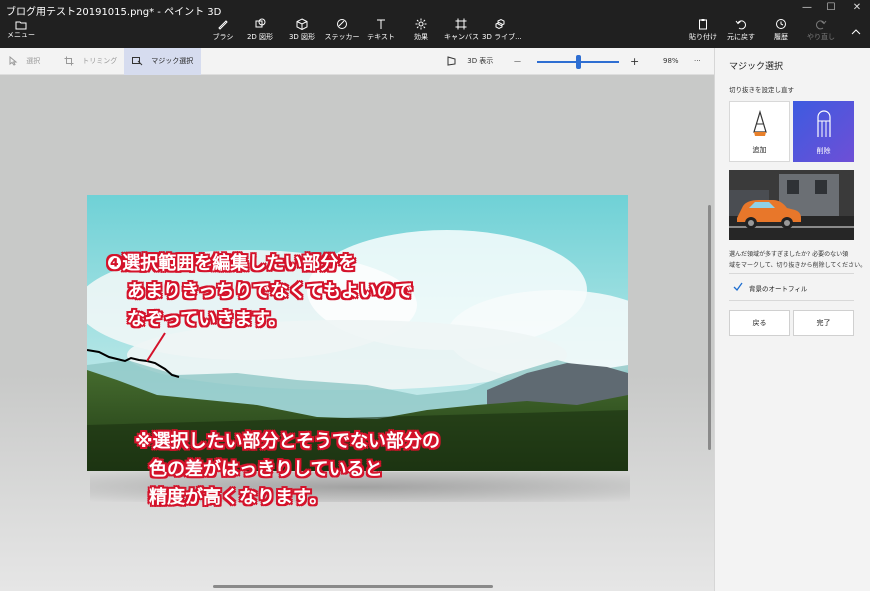  What do you see at coordinates (260, 25) in the screenshot?
I see `2d-shape-icon` at bounding box center [260, 25].